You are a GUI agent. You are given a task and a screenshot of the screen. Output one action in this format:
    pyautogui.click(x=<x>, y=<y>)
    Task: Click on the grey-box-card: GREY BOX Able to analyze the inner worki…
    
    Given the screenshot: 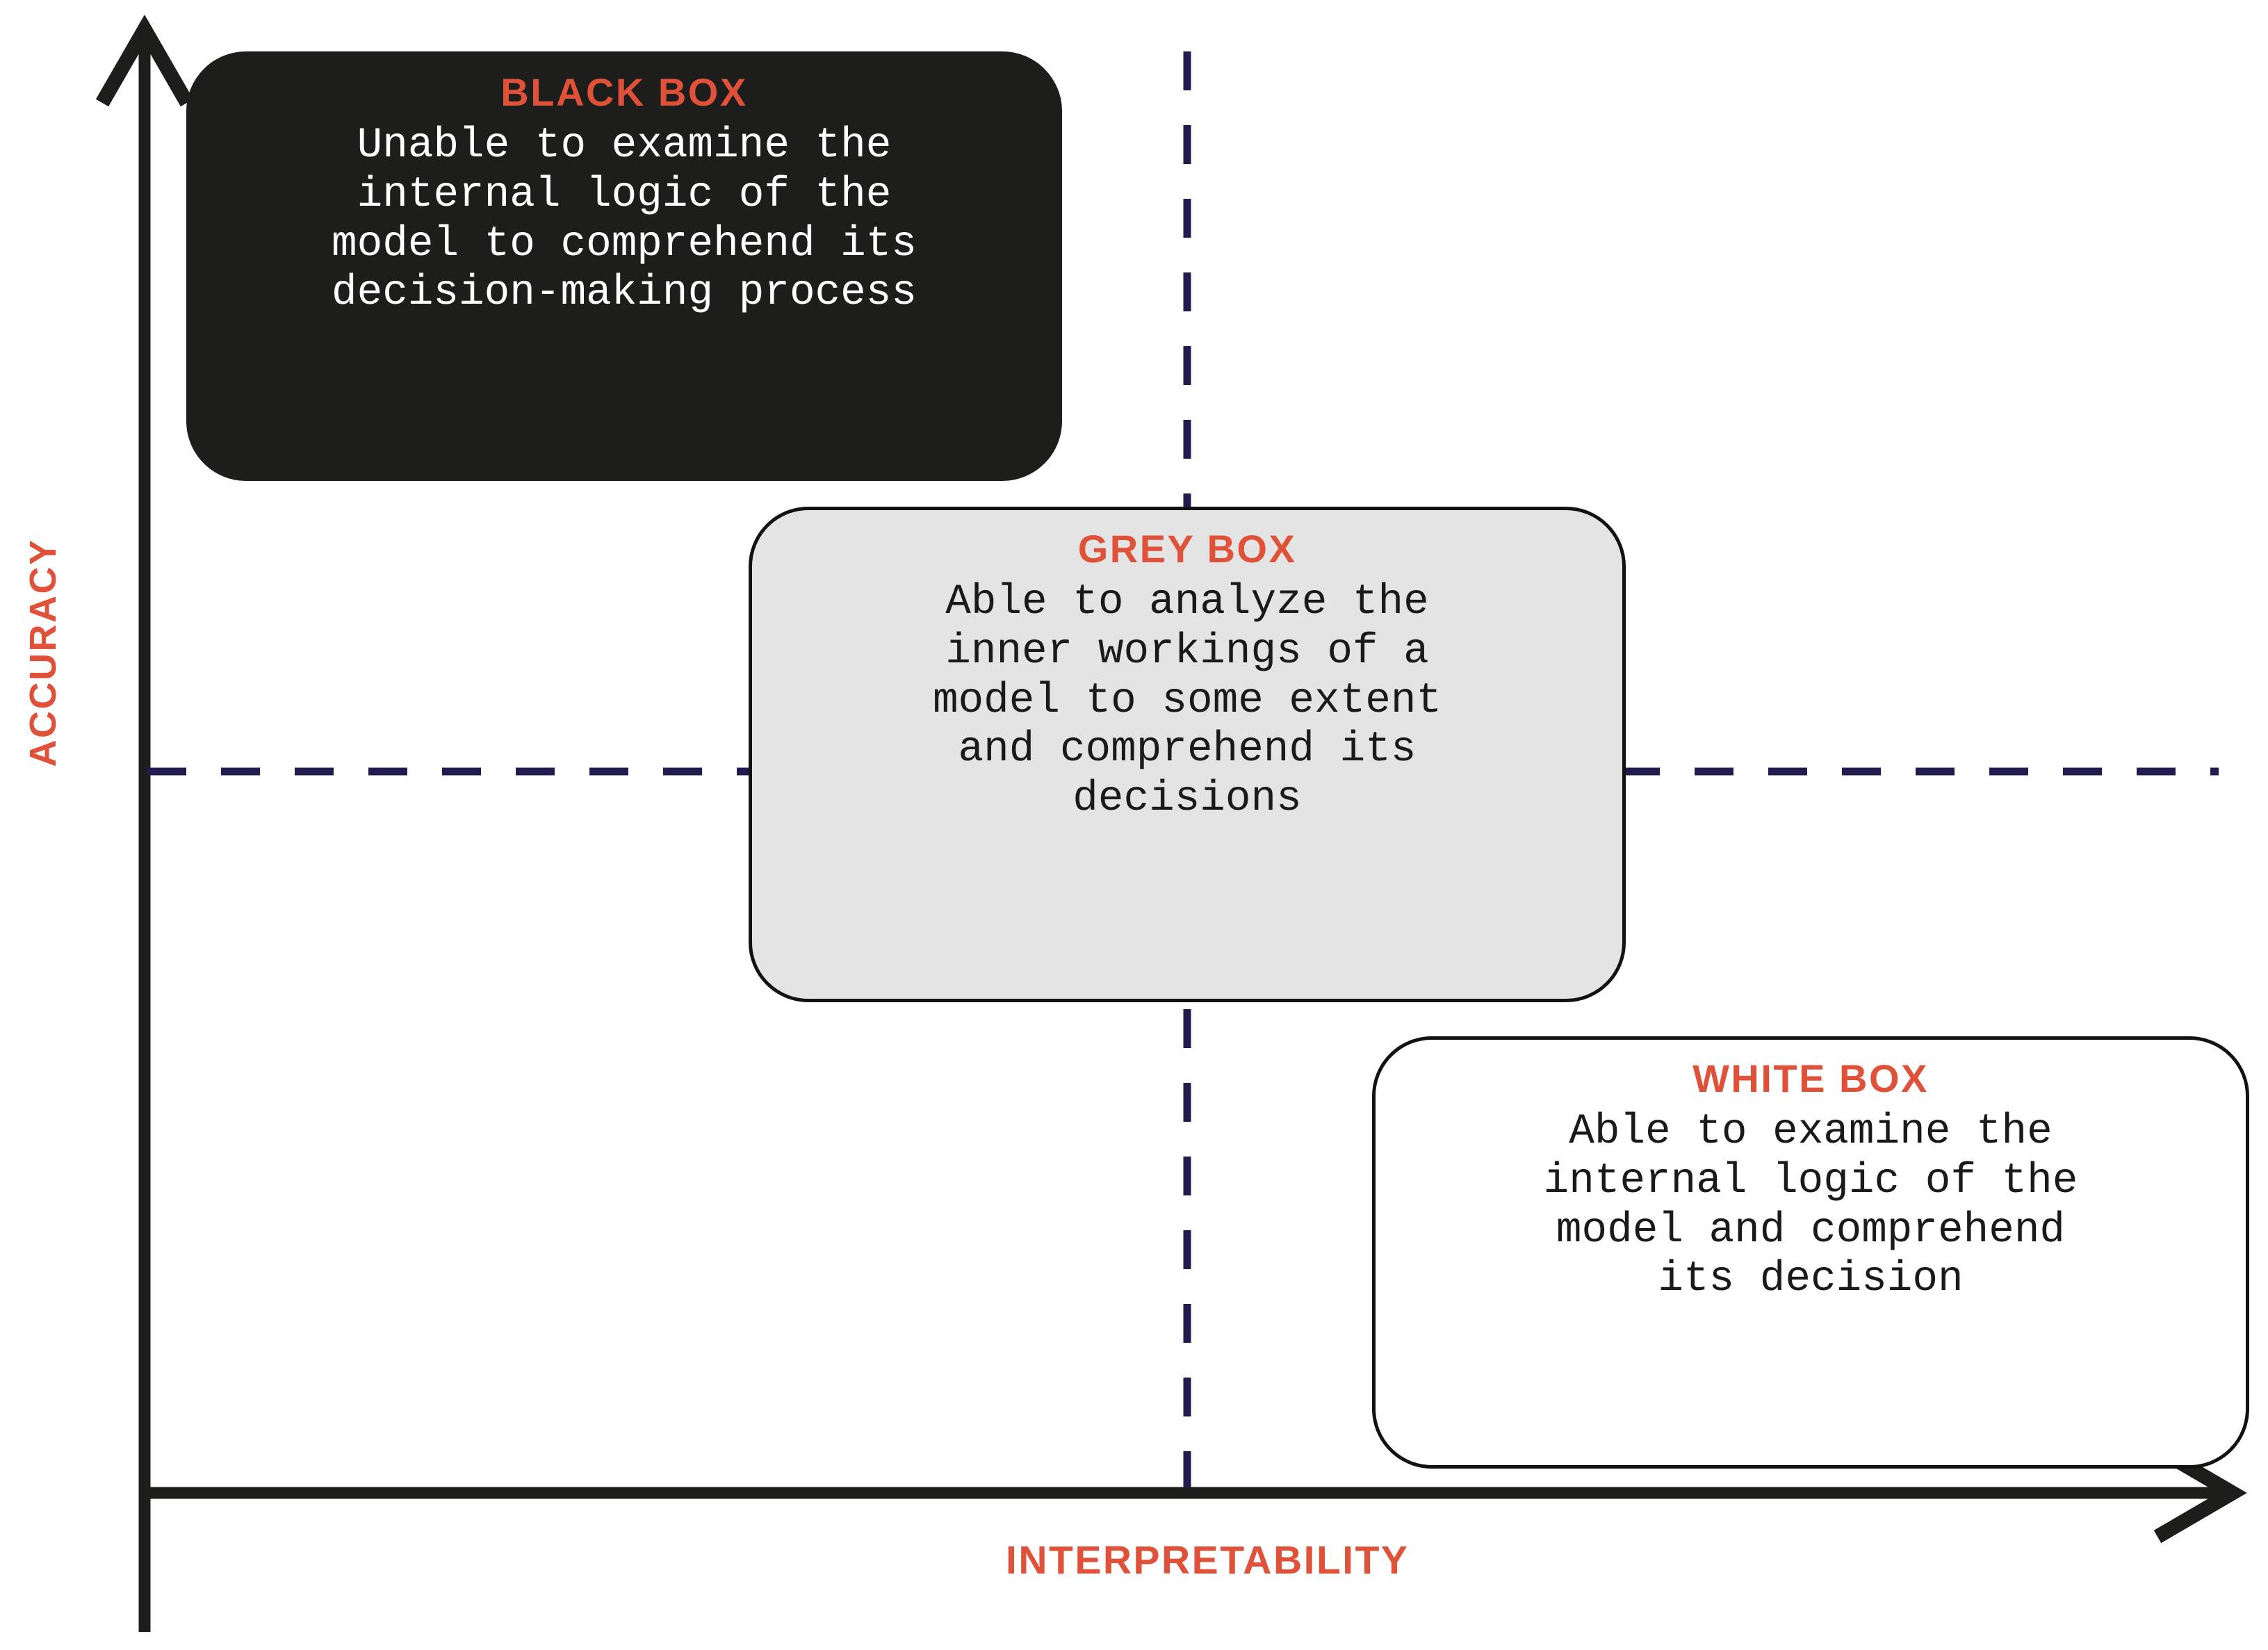 What is the action you would take?
    pyautogui.click(x=1187, y=754)
    